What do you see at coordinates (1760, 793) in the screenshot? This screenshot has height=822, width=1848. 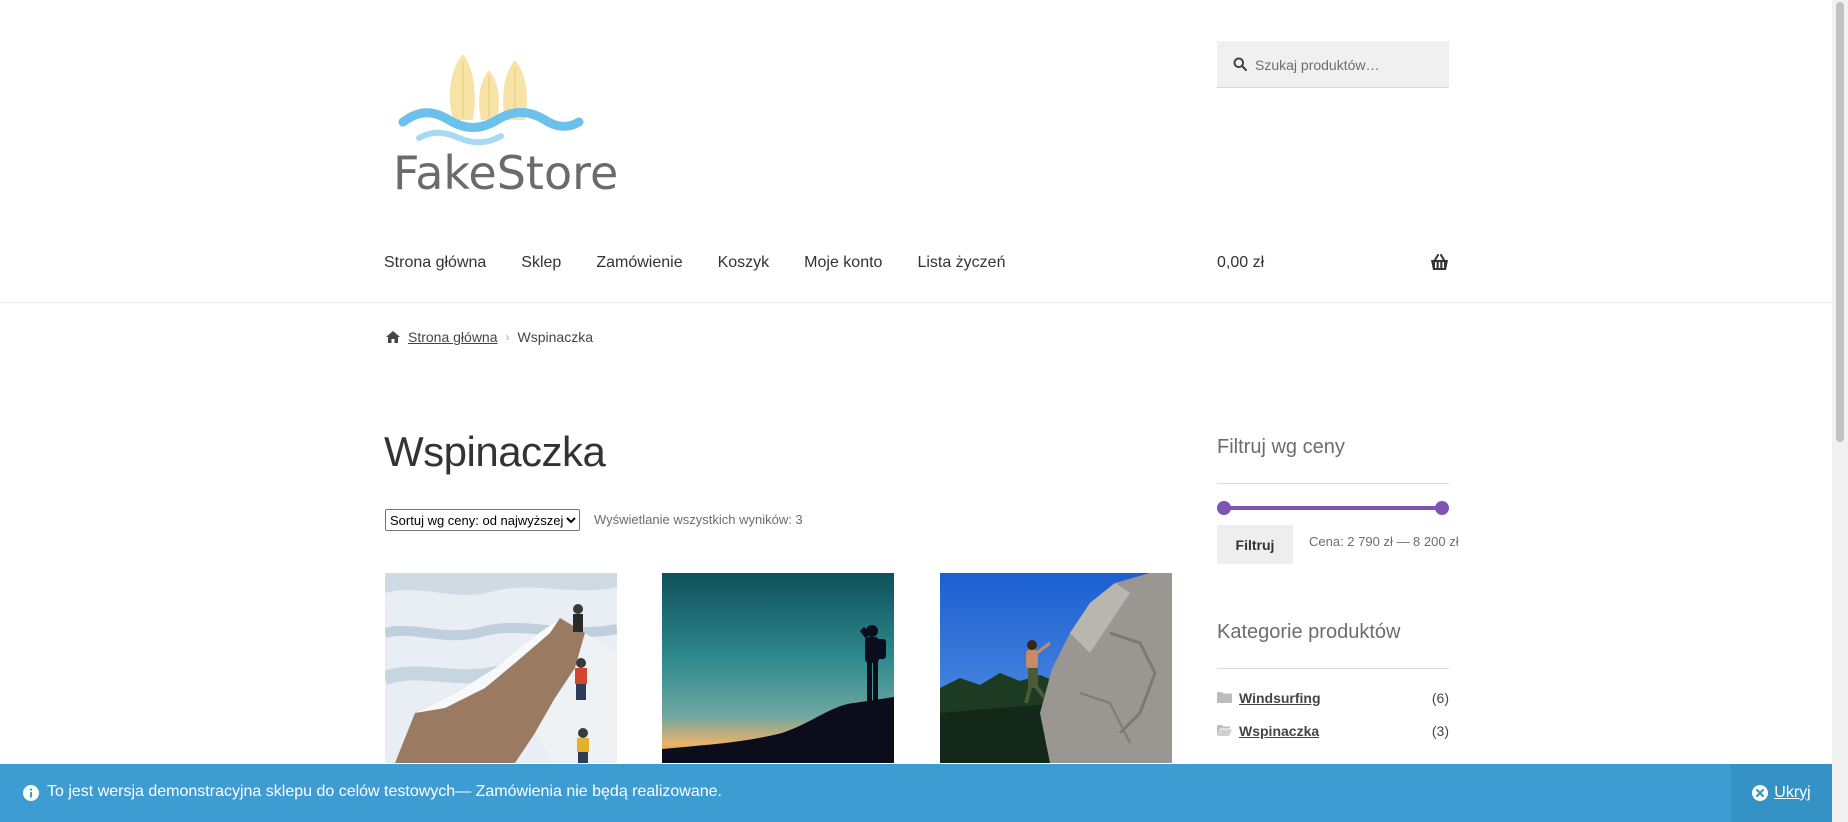 I see `close-icon` at bounding box center [1760, 793].